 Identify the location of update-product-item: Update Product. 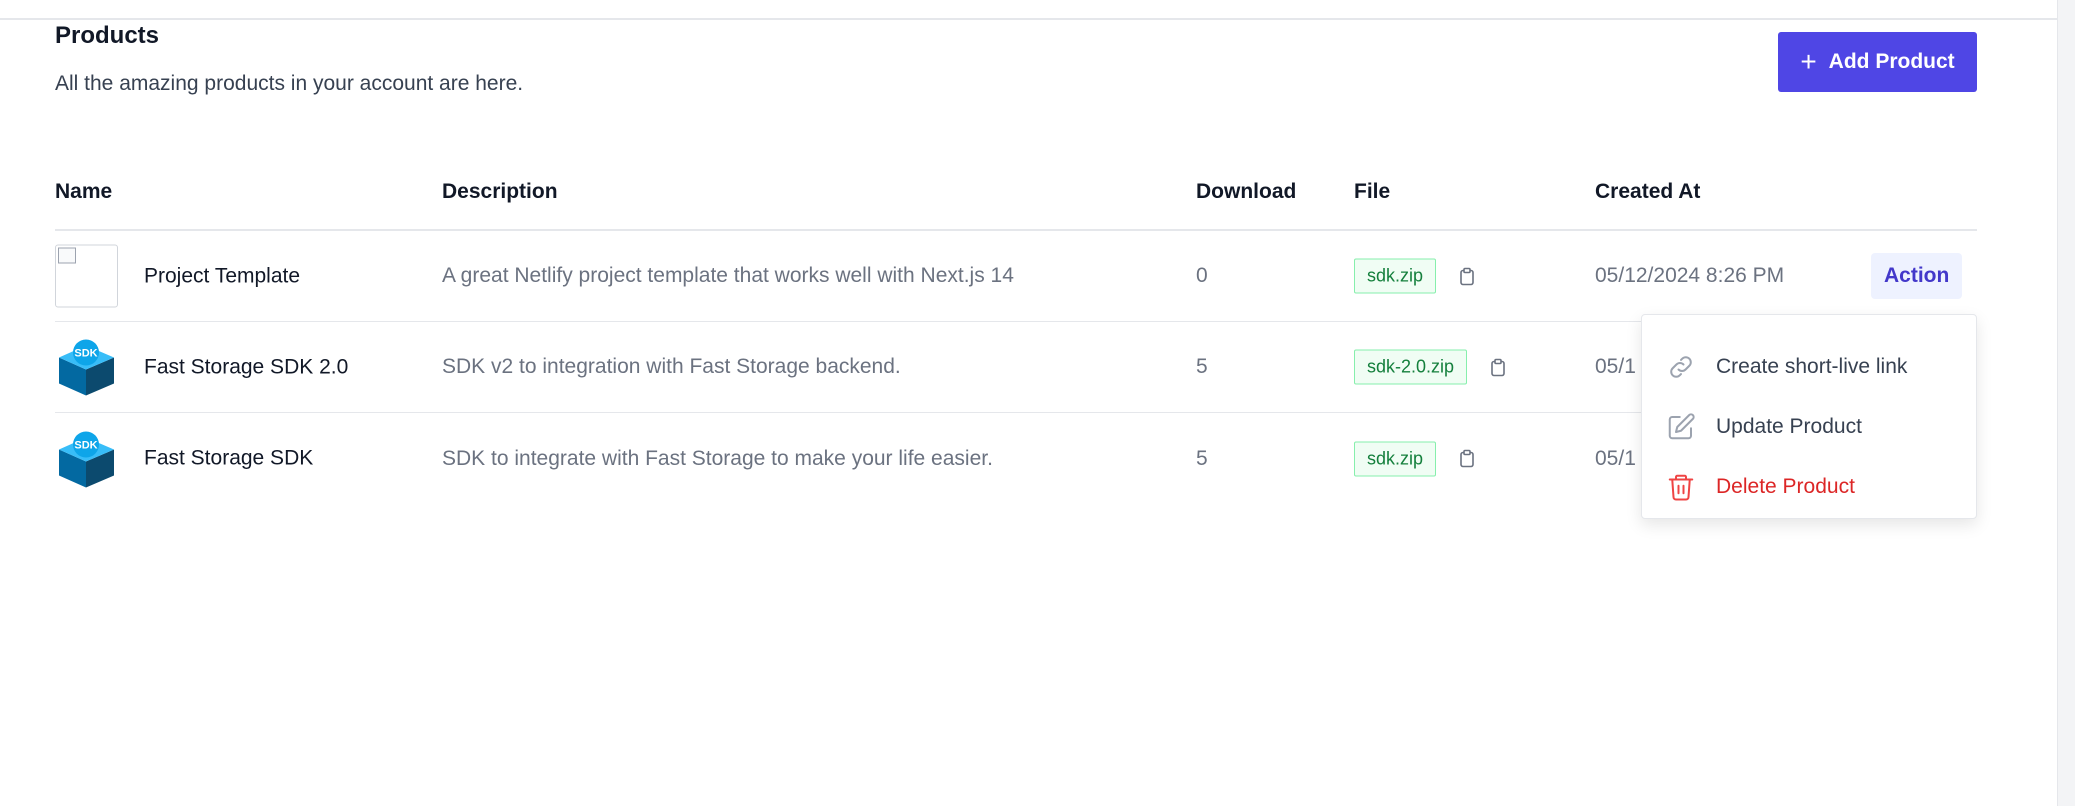
(1809, 427).